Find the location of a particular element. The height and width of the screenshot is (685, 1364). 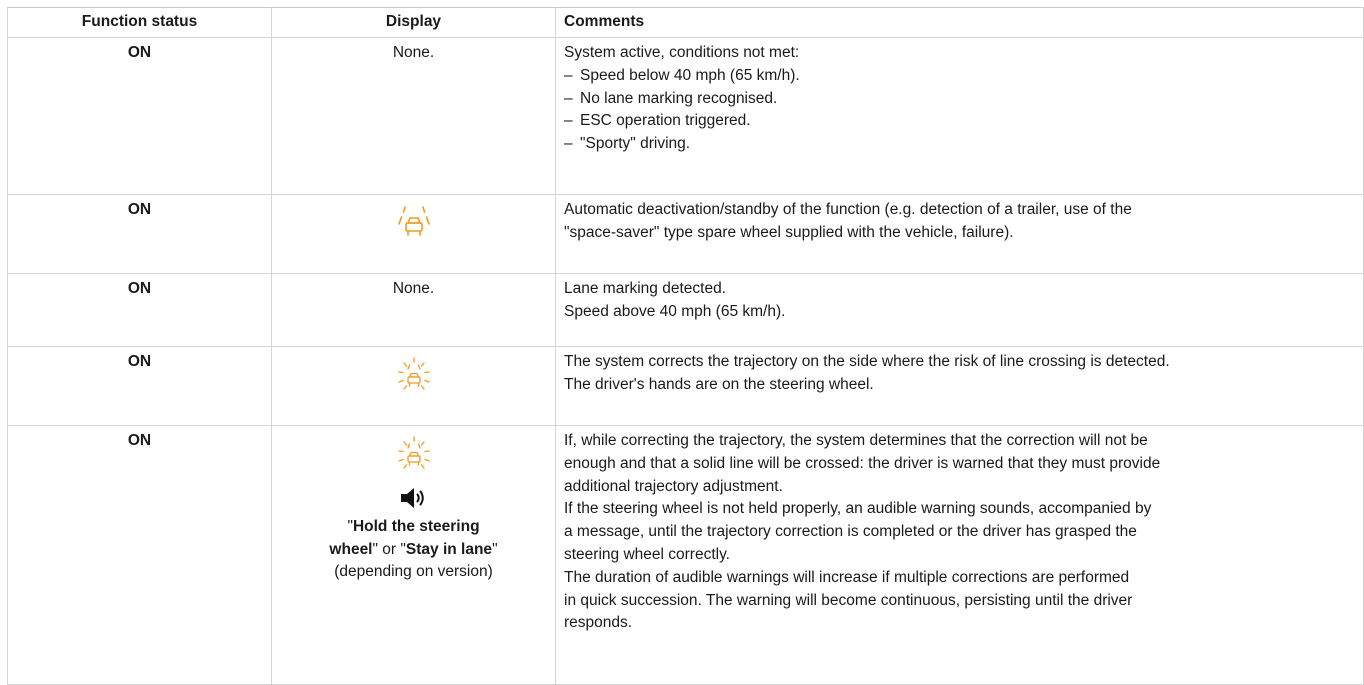

comment-bullet: – "Sporty" driving. is located at coordinates (627, 144).